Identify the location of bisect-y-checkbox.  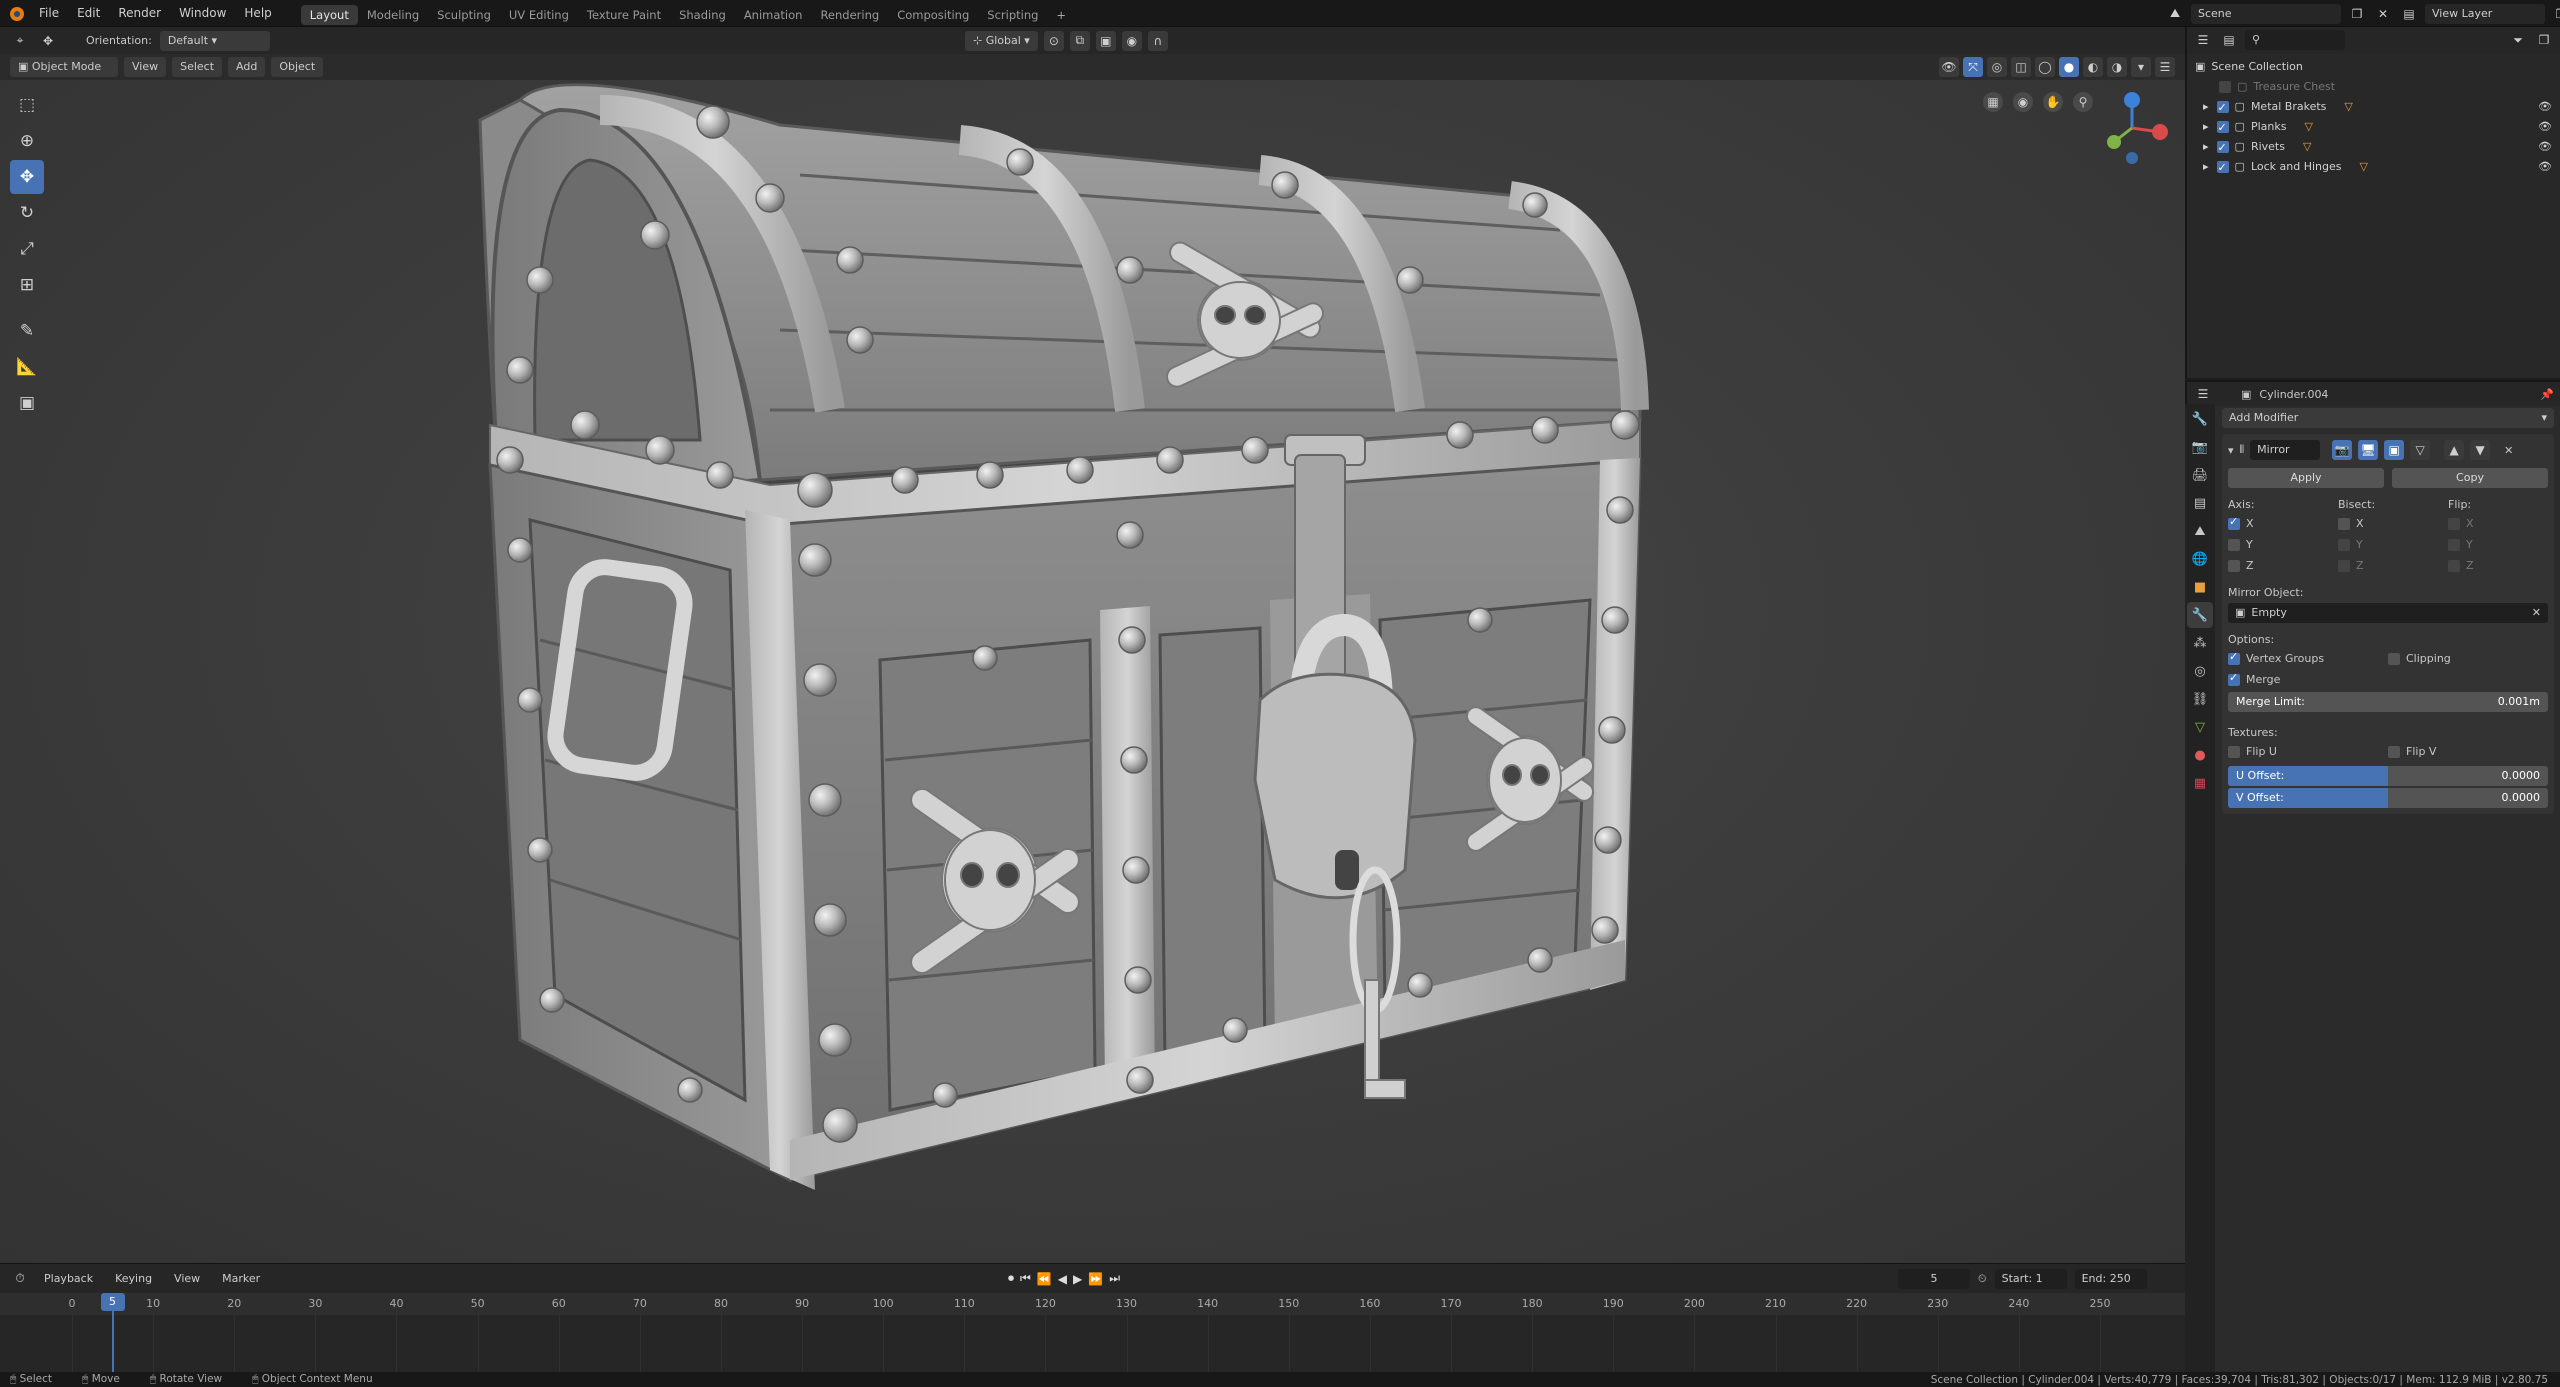
(2344, 544).